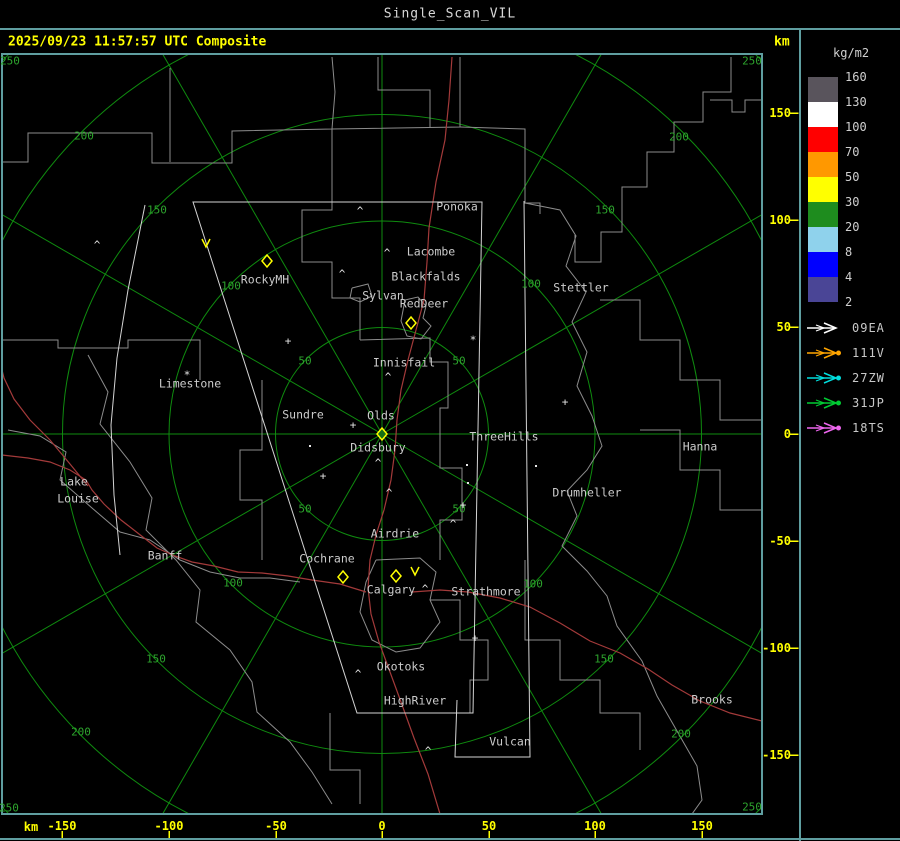 This screenshot has width=900, height=841. I want to click on right-axis-tick-label: -50, so click(780, 541).